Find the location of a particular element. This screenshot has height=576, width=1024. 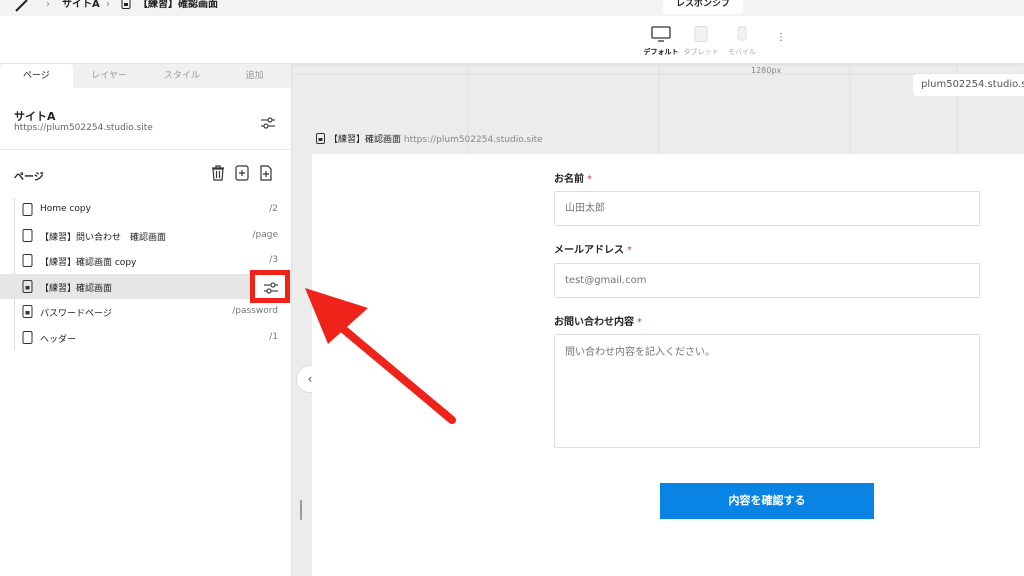

page-path: /password is located at coordinates (255, 311).